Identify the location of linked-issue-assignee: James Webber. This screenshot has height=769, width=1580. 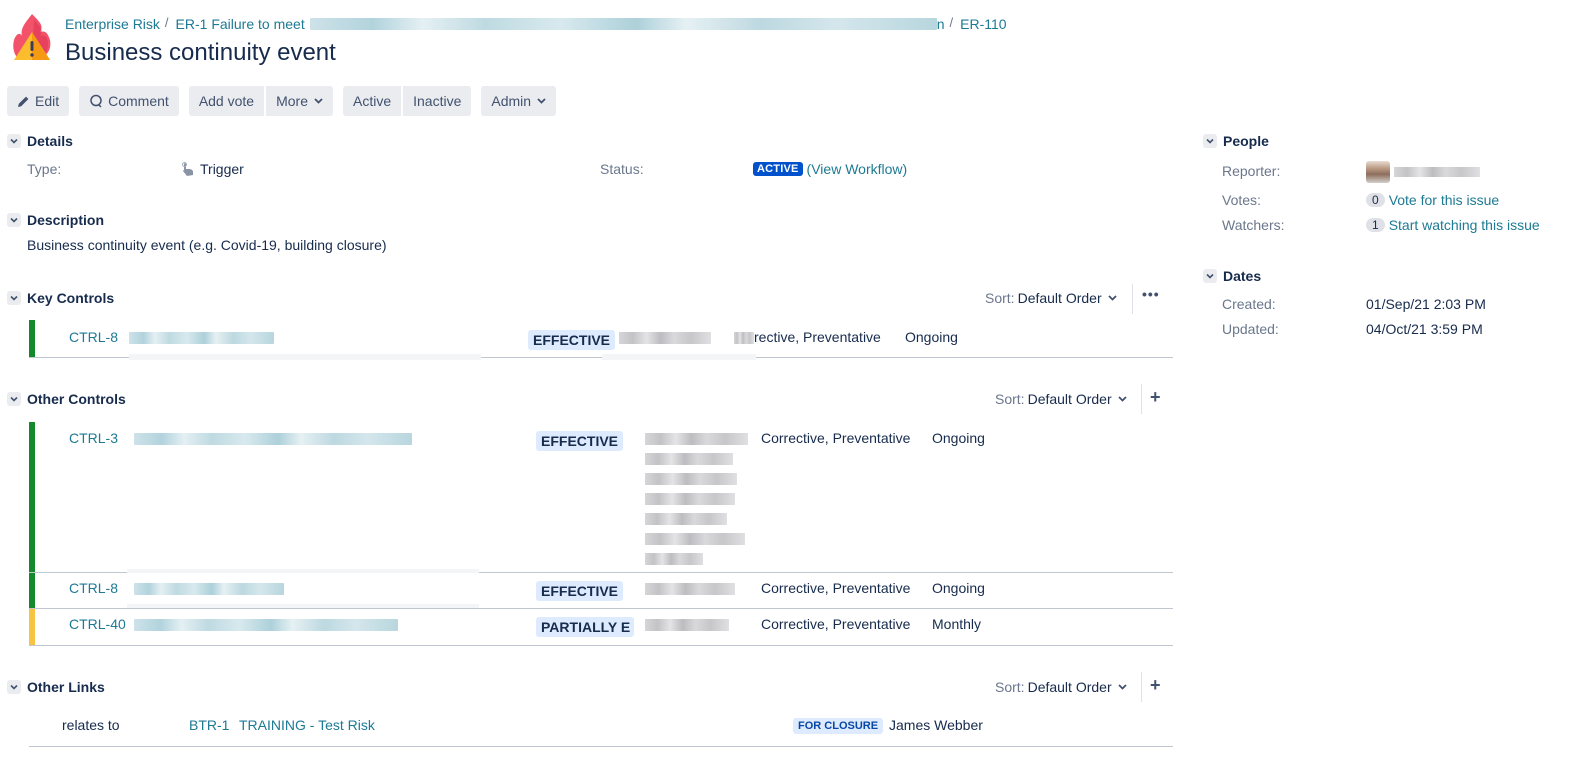
(936, 725).